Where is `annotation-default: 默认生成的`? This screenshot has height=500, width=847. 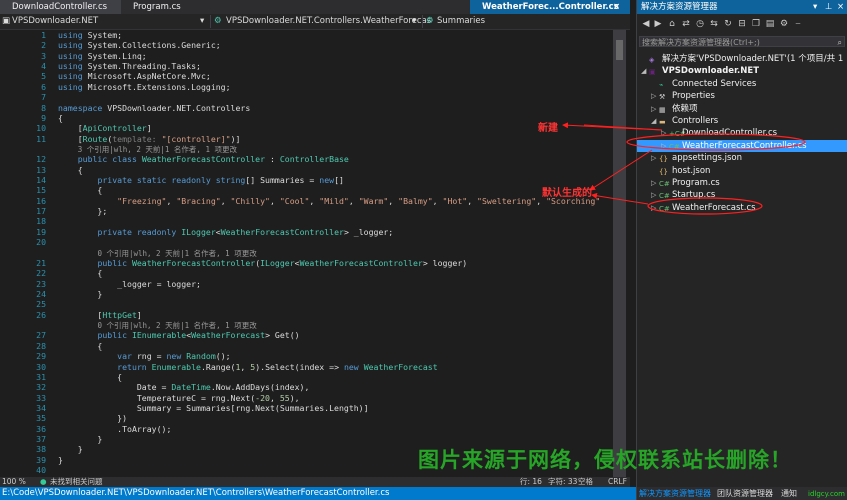
annotation-default: 默认生成的 is located at coordinates (567, 193).